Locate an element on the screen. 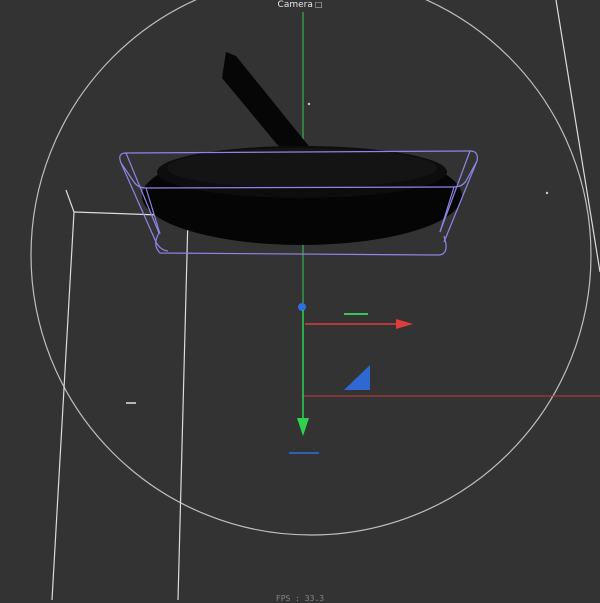  camera-label: Camera □ is located at coordinates (300, 5).